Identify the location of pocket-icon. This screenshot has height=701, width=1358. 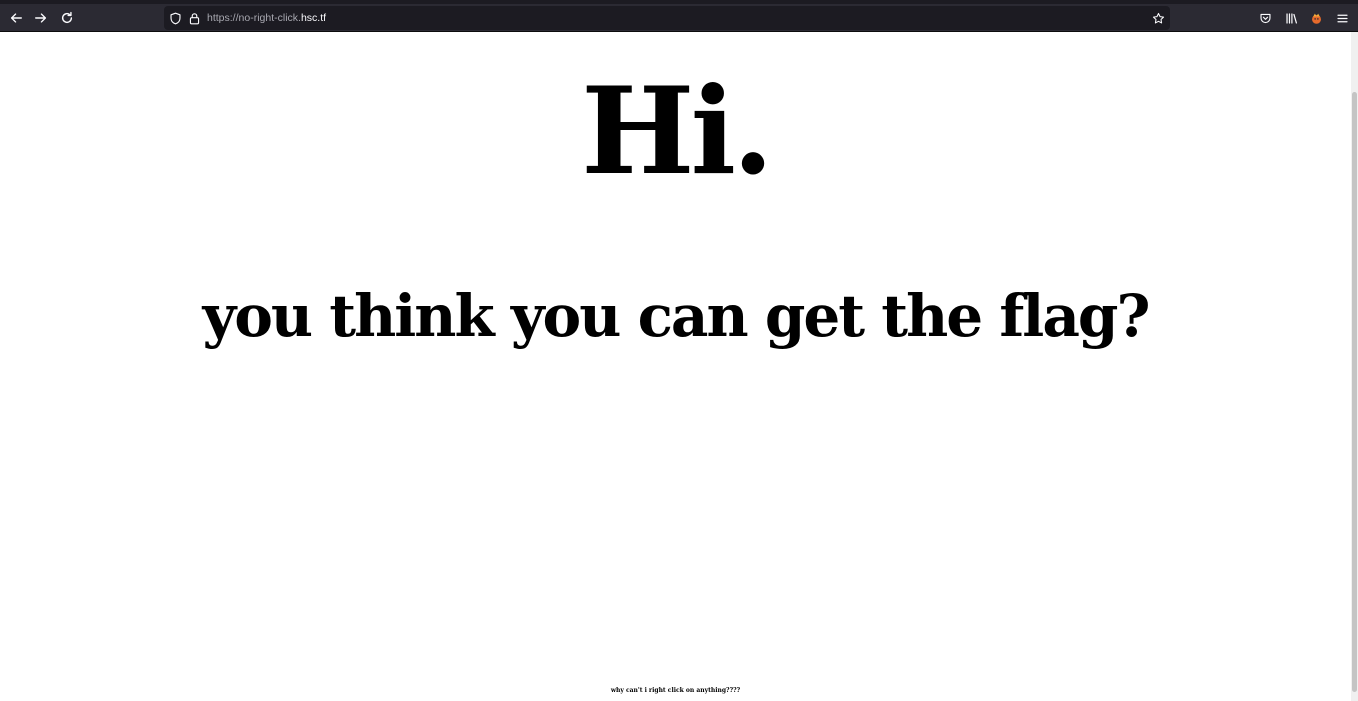
(1265, 18).